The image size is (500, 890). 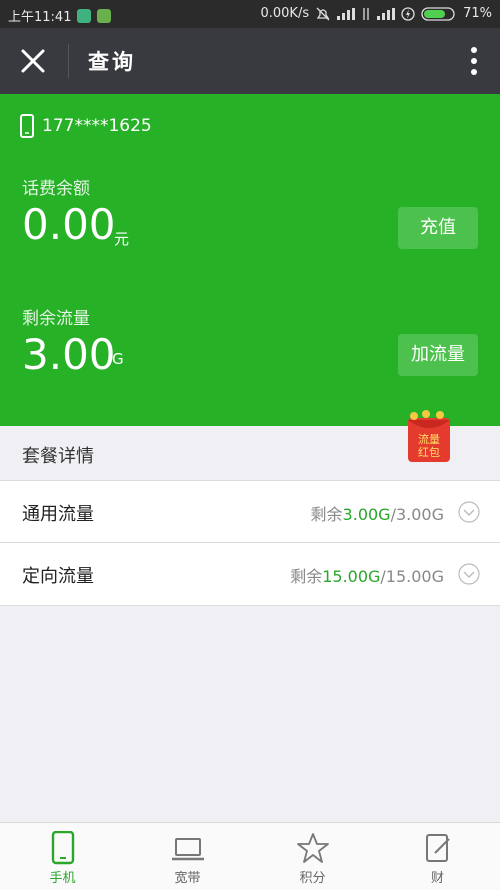 What do you see at coordinates (386, 13) in the screenshot?
I see `signal-2-icon` at bounding box center [386, 13].